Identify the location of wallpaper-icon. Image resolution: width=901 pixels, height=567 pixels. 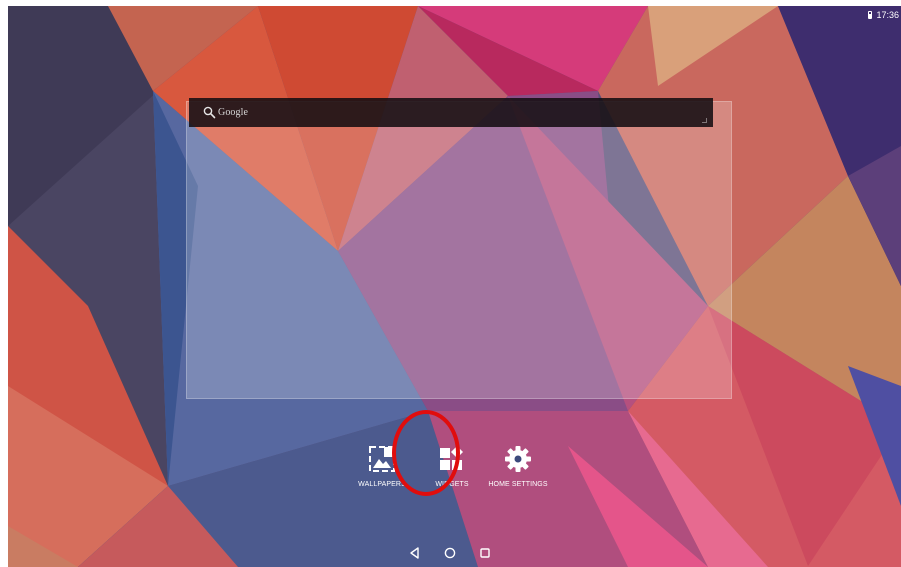
(382, 459).